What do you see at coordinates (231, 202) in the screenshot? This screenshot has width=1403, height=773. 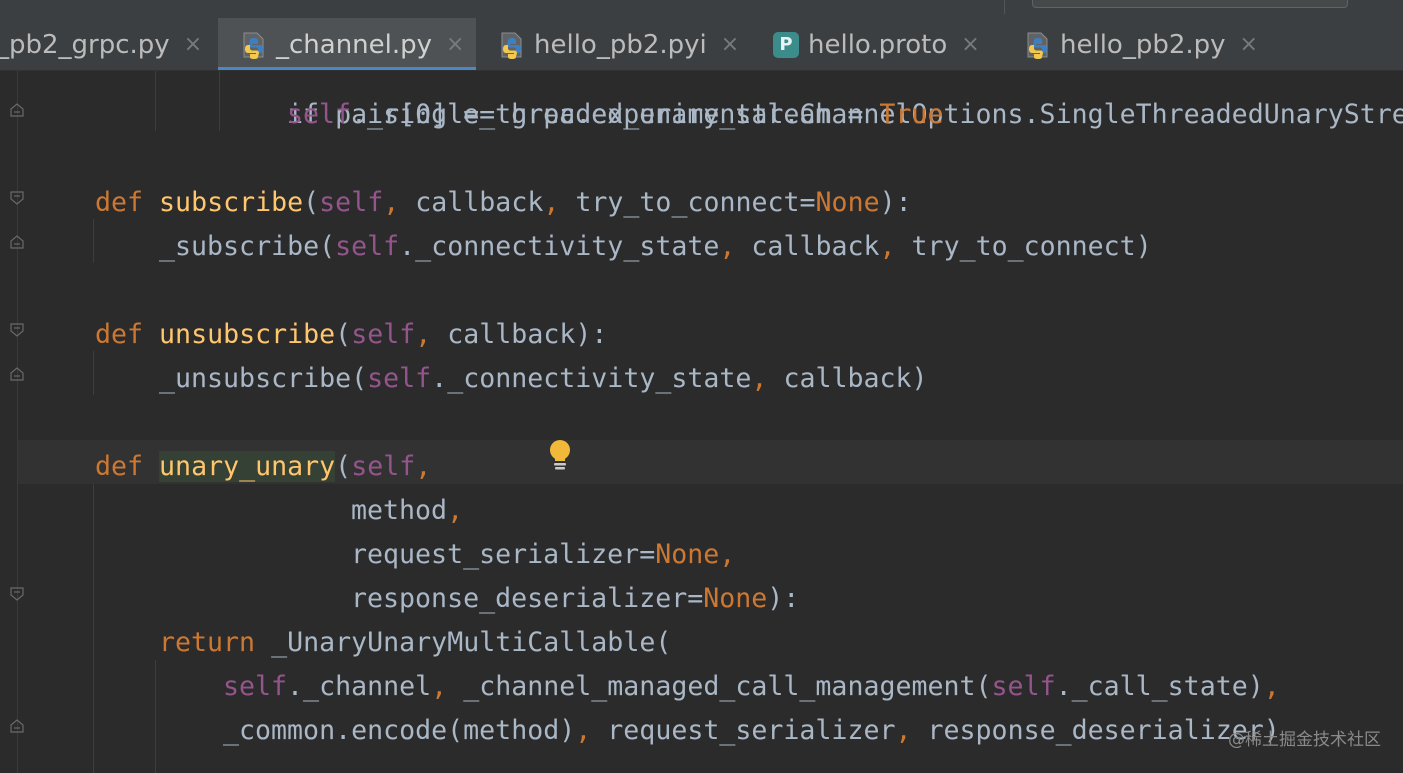 I see `code-token: subscribe` at bounding box center [231, 202].